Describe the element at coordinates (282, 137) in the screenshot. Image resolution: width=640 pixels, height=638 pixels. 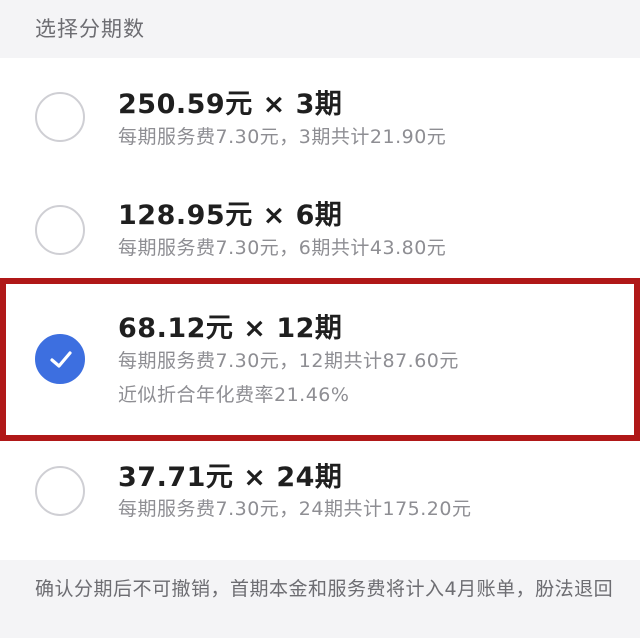
I see `option-detail: 每期服务费7.30元，3期共计21.90元` at that location.